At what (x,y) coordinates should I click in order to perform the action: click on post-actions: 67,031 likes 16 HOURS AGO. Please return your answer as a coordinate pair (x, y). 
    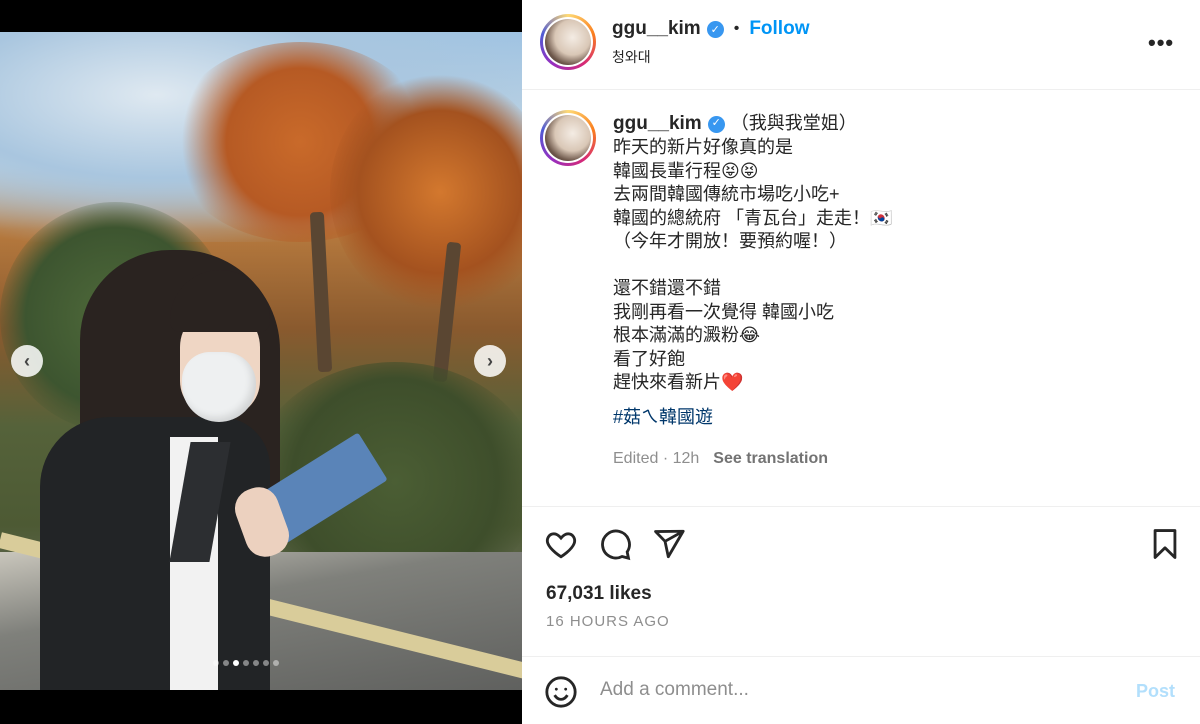
    Looking at the image, I should click on (861, 581).